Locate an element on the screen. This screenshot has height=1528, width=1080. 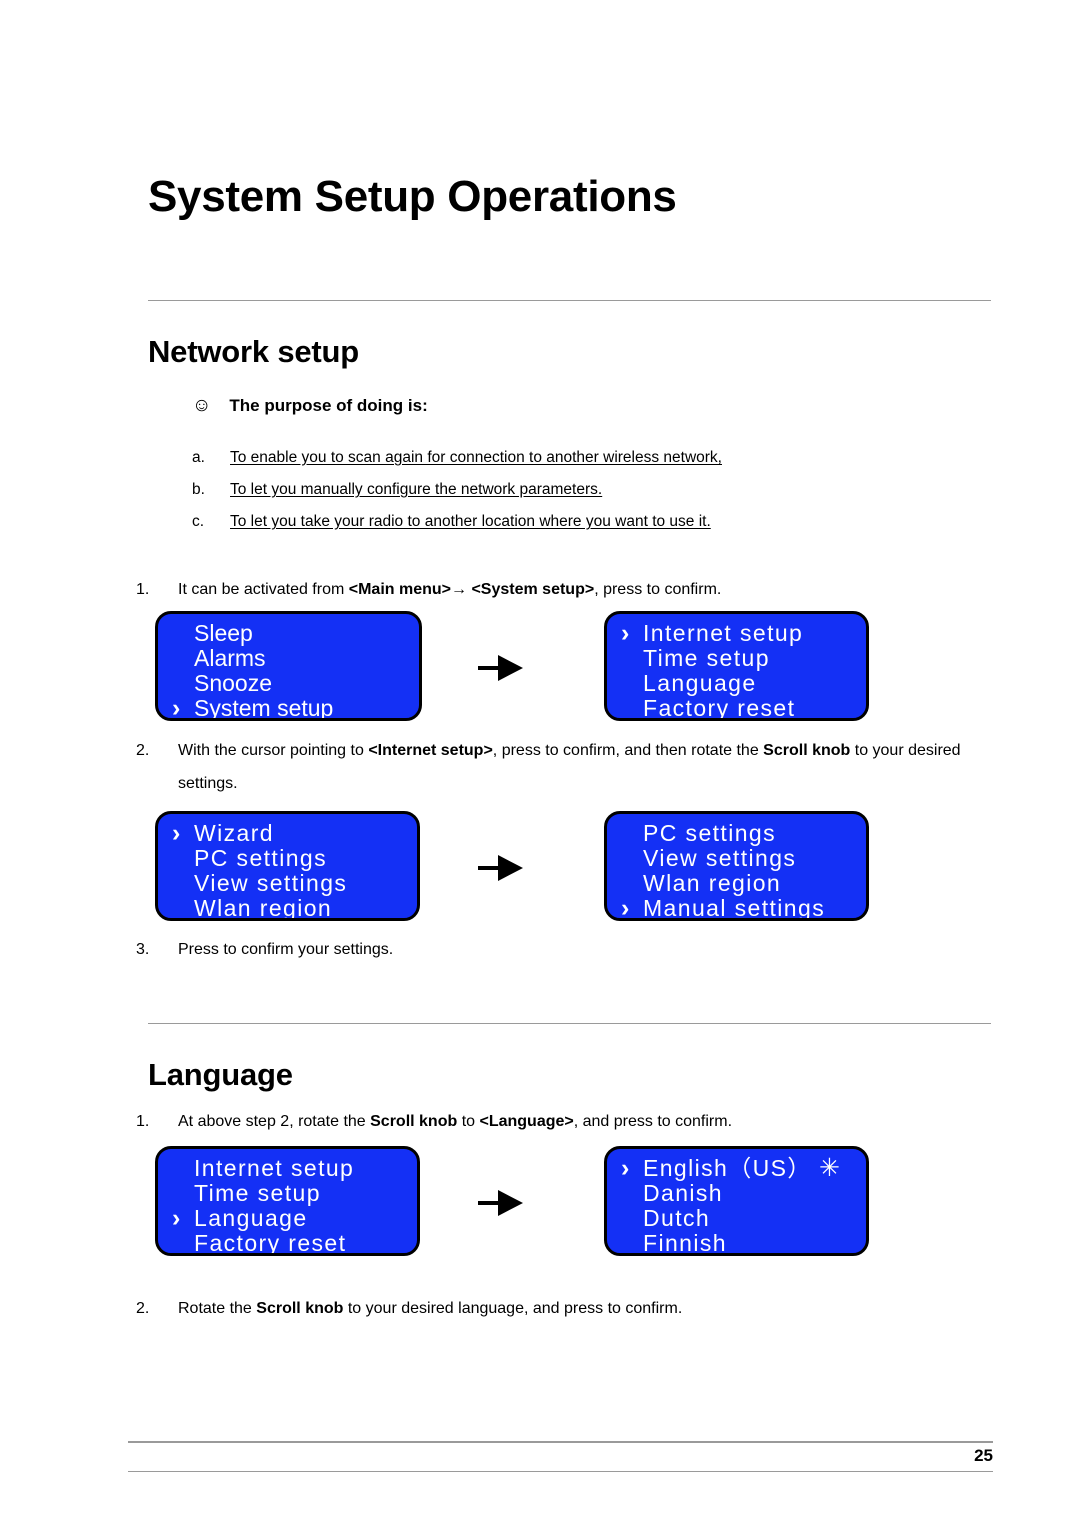
lcd-menu-item: › Internet setup is located at coordinates (736, 633).